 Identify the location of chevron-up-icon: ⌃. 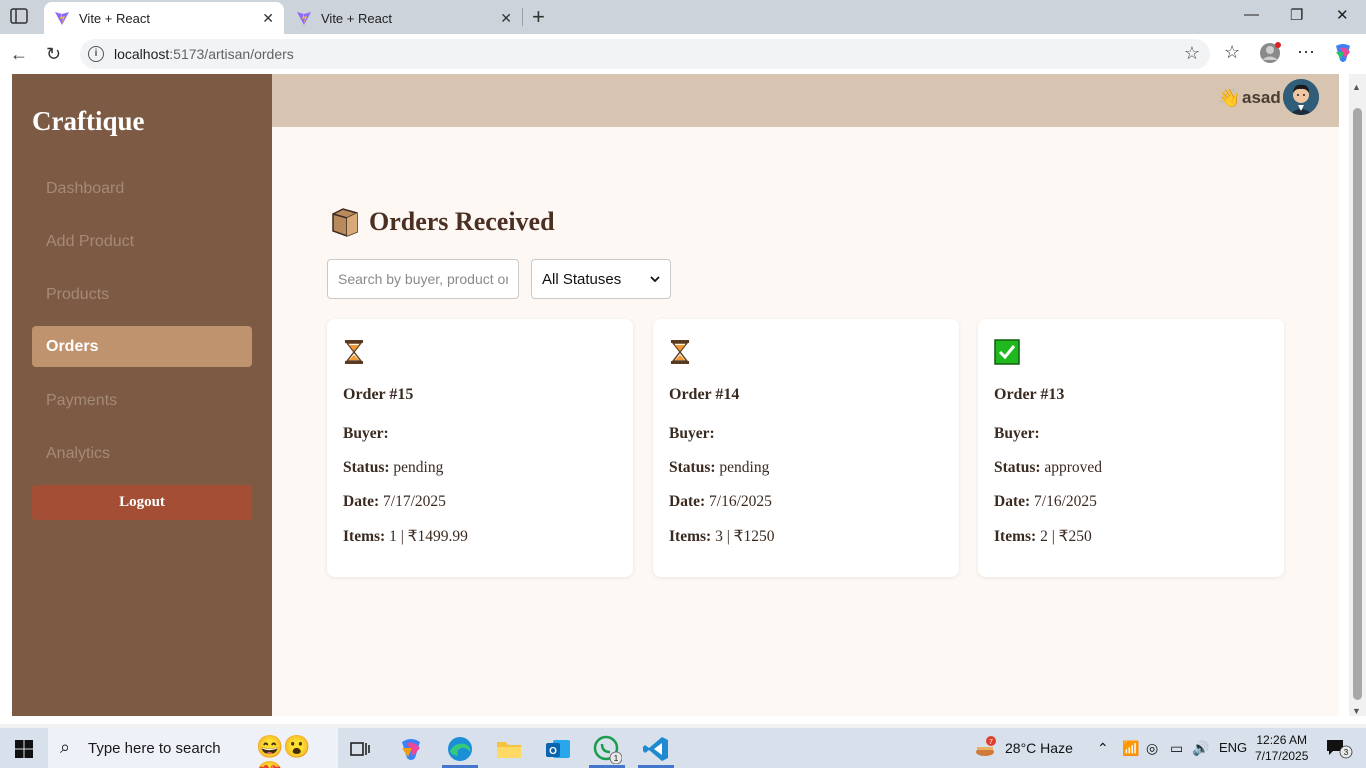
(1103, 748).